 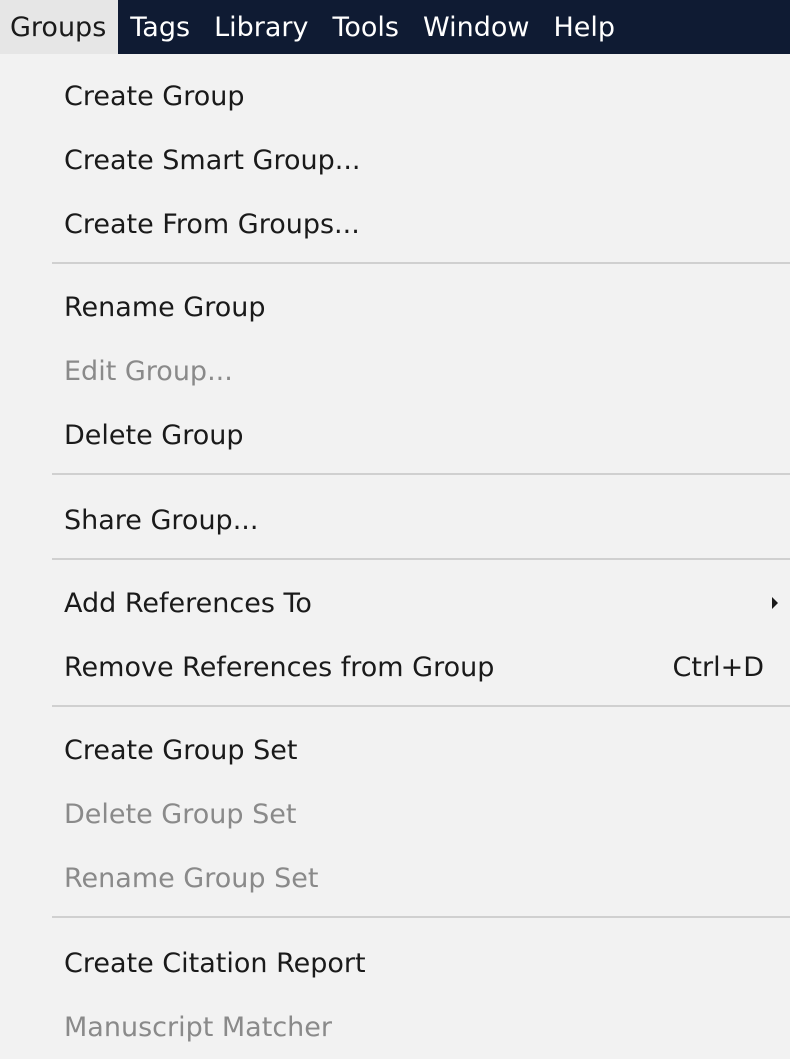 What do you see at coordinates (215, 963) in the screenshot?
I see `menu-item-label: Create Citation Report` at bounding box center [215, 963].